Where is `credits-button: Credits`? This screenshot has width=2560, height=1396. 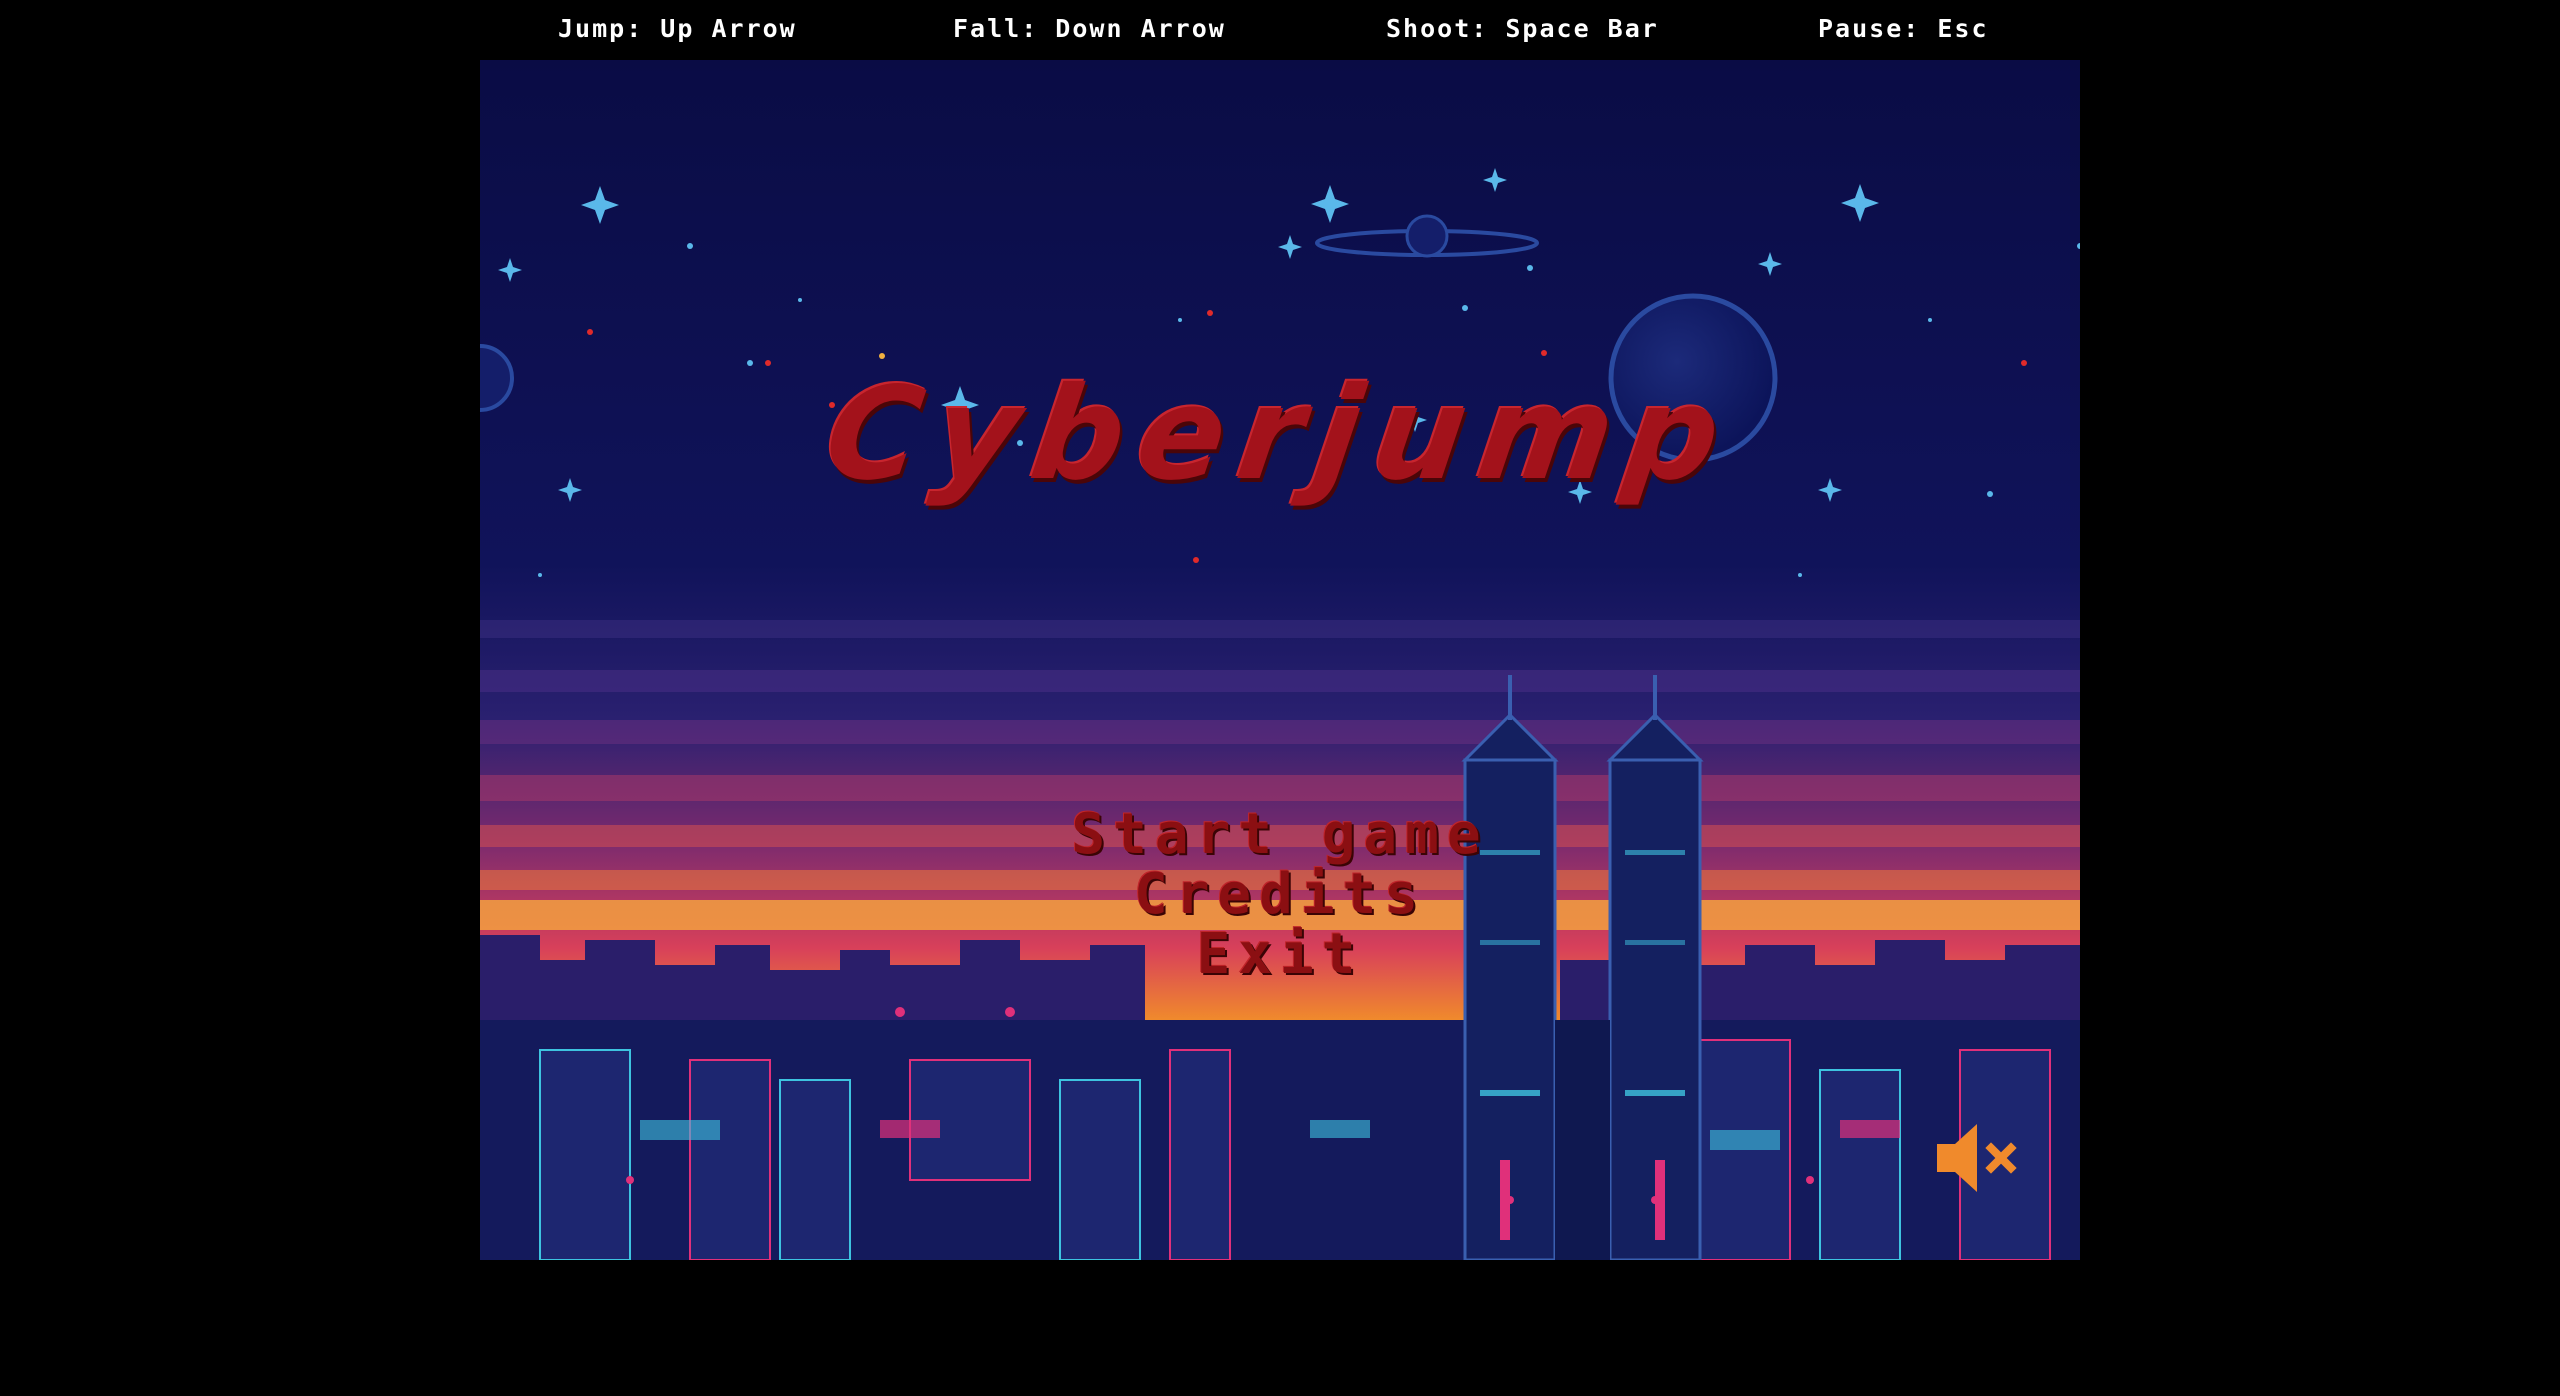 credits-button: Credits is located at coordinates (1280, 895).